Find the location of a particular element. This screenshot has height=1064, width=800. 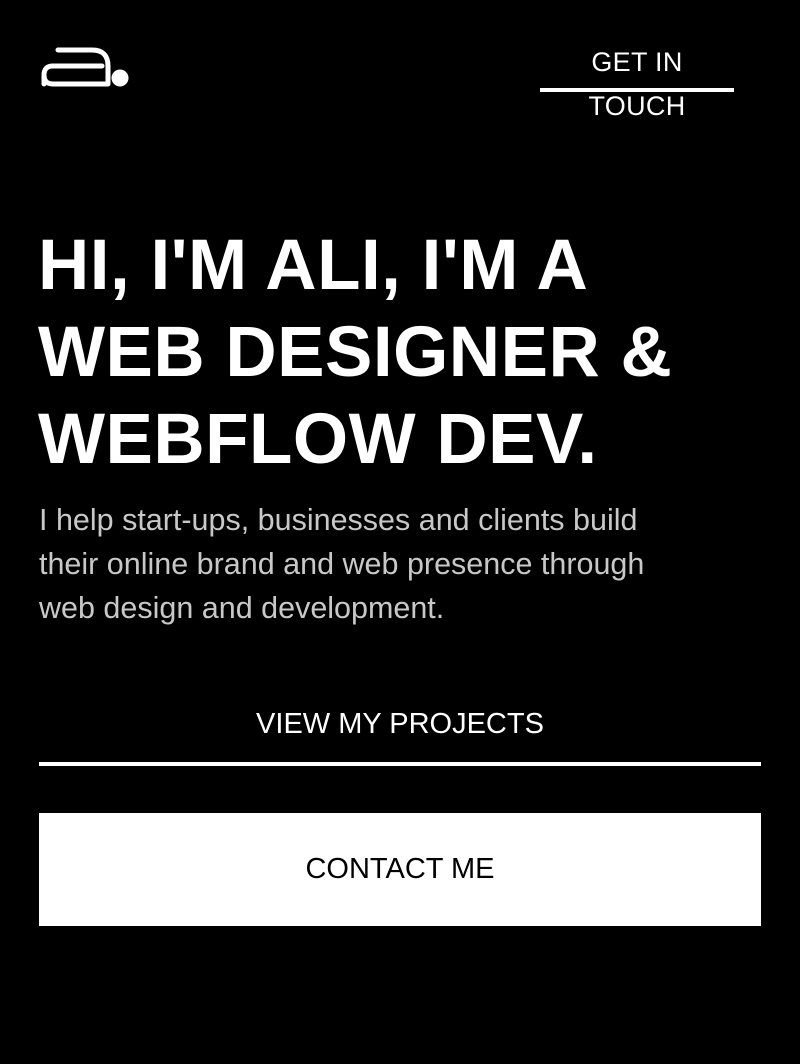

stylized-a-logo-icon is located at coordinates (85, 67).